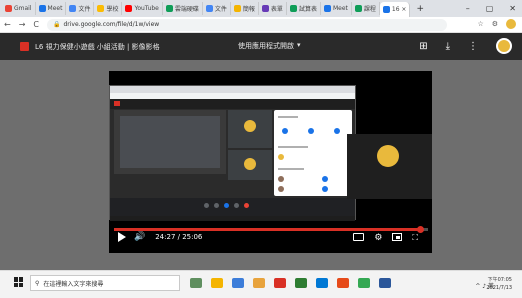  What do you see at coordinates (19, 282) in the screenshot?
I see `windows-start-icon` at bounding box center [19, 282].